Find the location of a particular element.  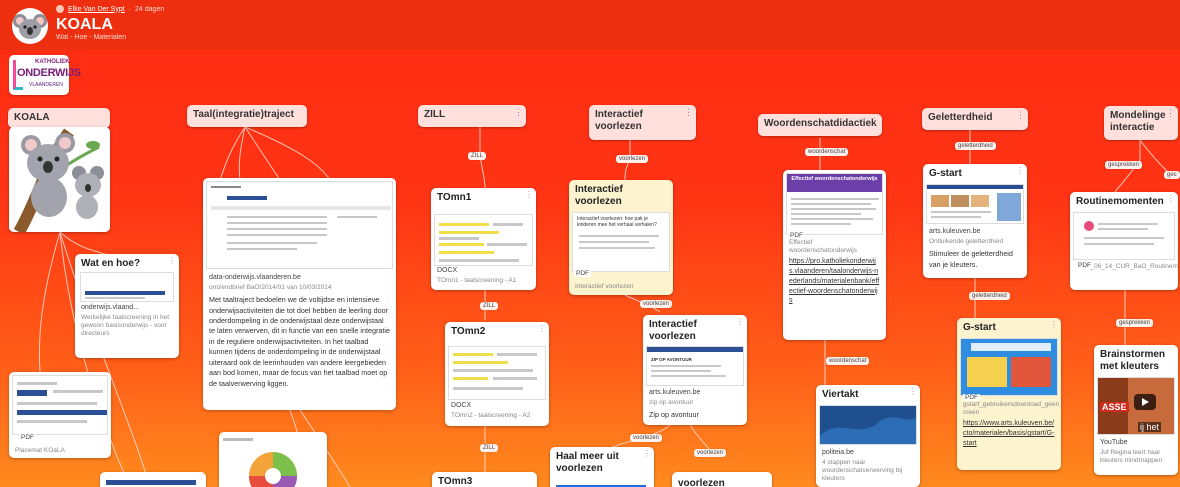

katholiek-onderwijs-logo: KATHOLIEK ONDERWIJS VLAANDEREN is located at coordinates (45, 75).